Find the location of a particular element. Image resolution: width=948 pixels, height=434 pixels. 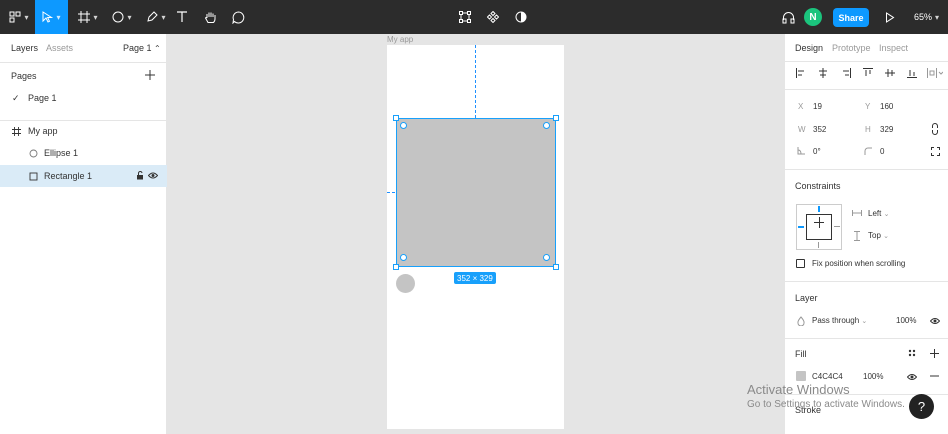

mask-button is located at coordinates (521, 17).